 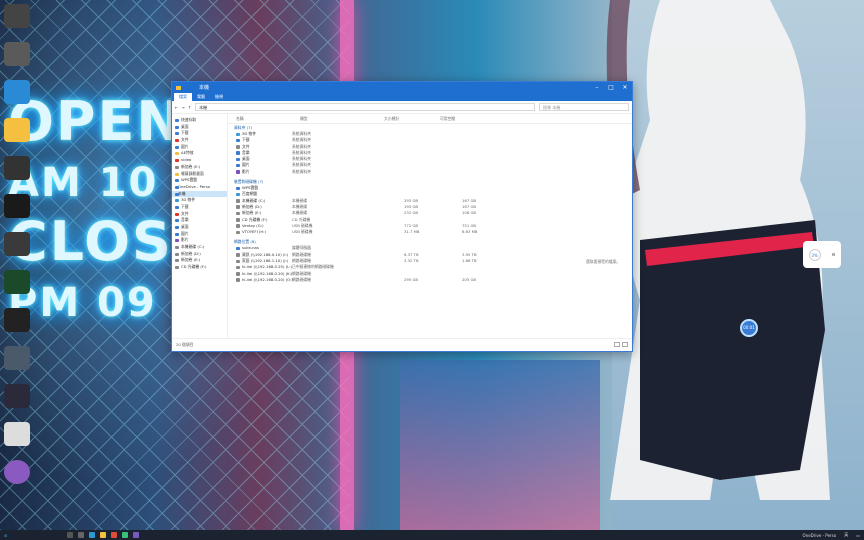 What do you see at coordinates (5, 535) in the screenshot?
I see `start-icon: ⊞` at bounding box center [5, 535].